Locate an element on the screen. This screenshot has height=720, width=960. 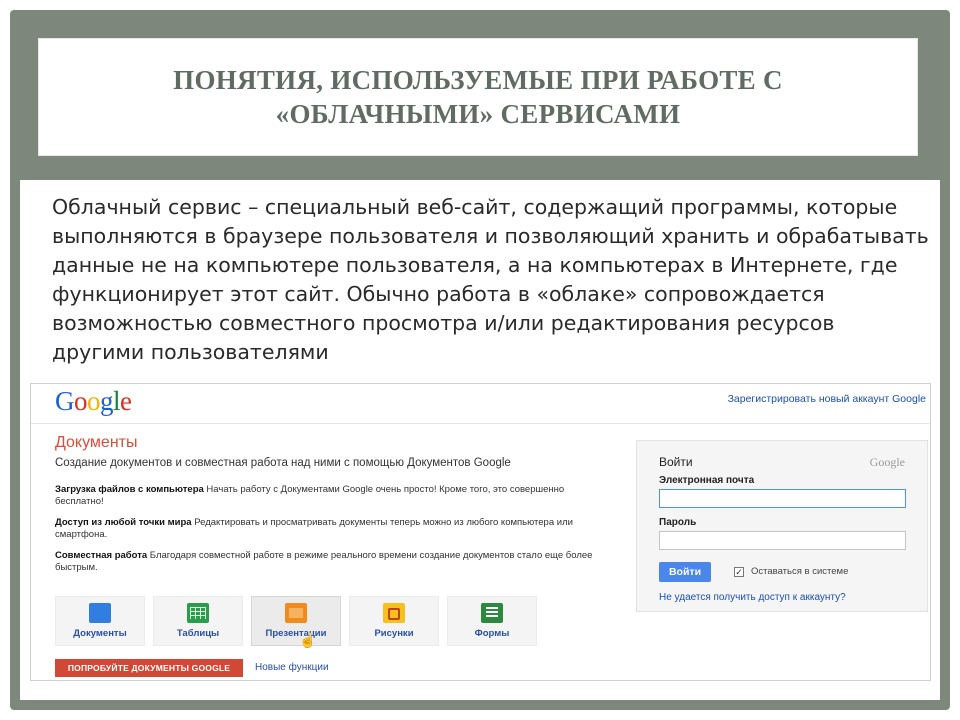
app-label: Формы is located at coordinates (492, 633).